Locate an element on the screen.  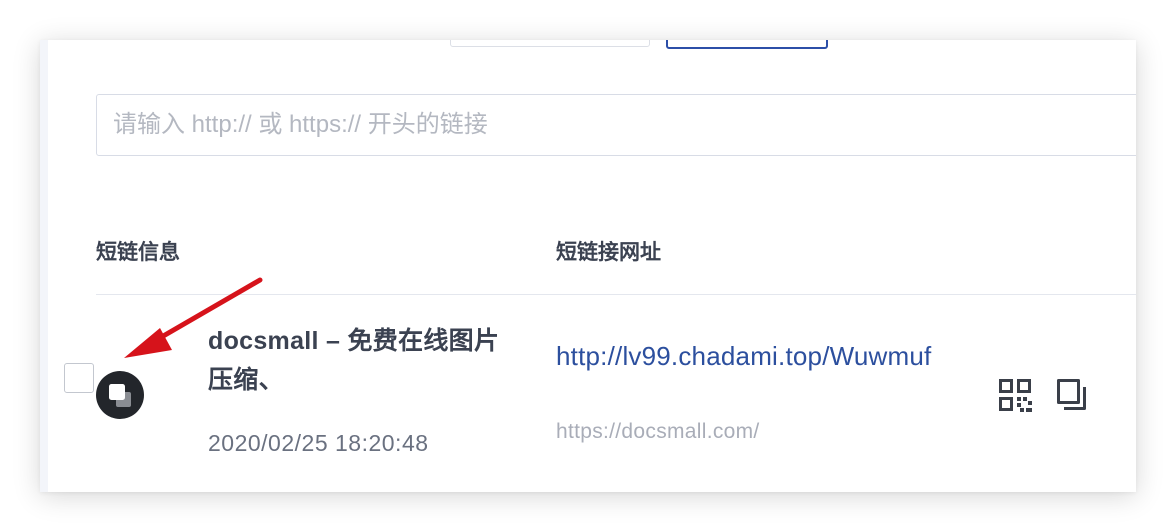
top-button-secondary is located at coordinates (550, 43).